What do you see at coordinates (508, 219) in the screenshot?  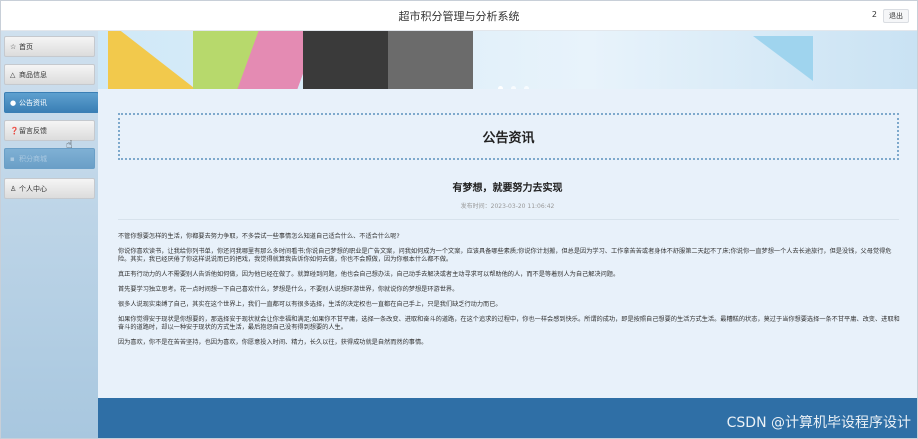 I see `divider` at bounding box center [508, 219].